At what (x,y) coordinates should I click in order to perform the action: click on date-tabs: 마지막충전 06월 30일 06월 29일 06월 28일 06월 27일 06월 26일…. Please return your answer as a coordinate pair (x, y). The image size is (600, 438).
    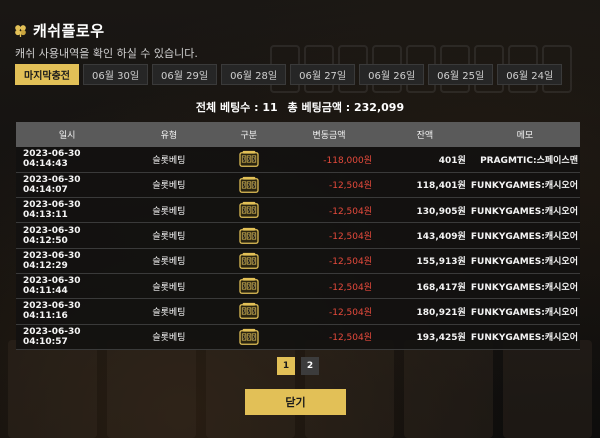
    Looking at the image, I should click on (289, 74).